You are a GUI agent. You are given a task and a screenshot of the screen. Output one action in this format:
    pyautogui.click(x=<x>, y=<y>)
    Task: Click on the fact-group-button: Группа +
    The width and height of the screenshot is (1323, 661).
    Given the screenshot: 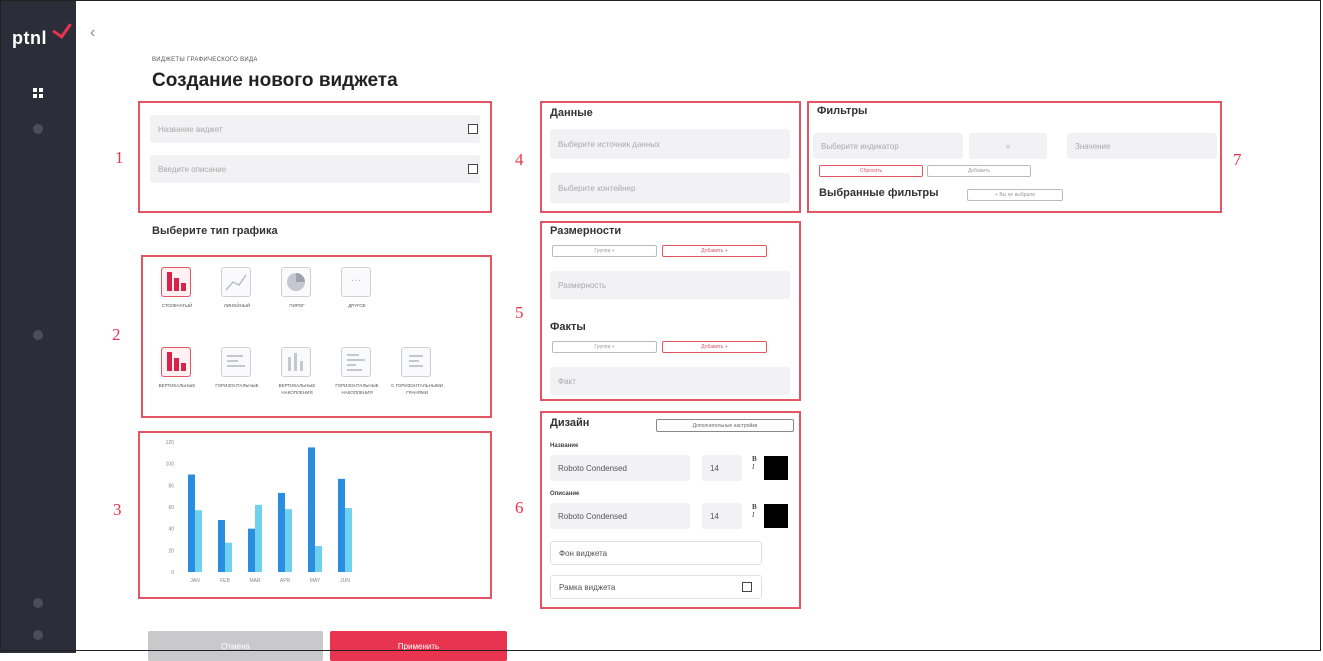 What is the action you would take?
    pyautogui.click(x=604, y=347)
    